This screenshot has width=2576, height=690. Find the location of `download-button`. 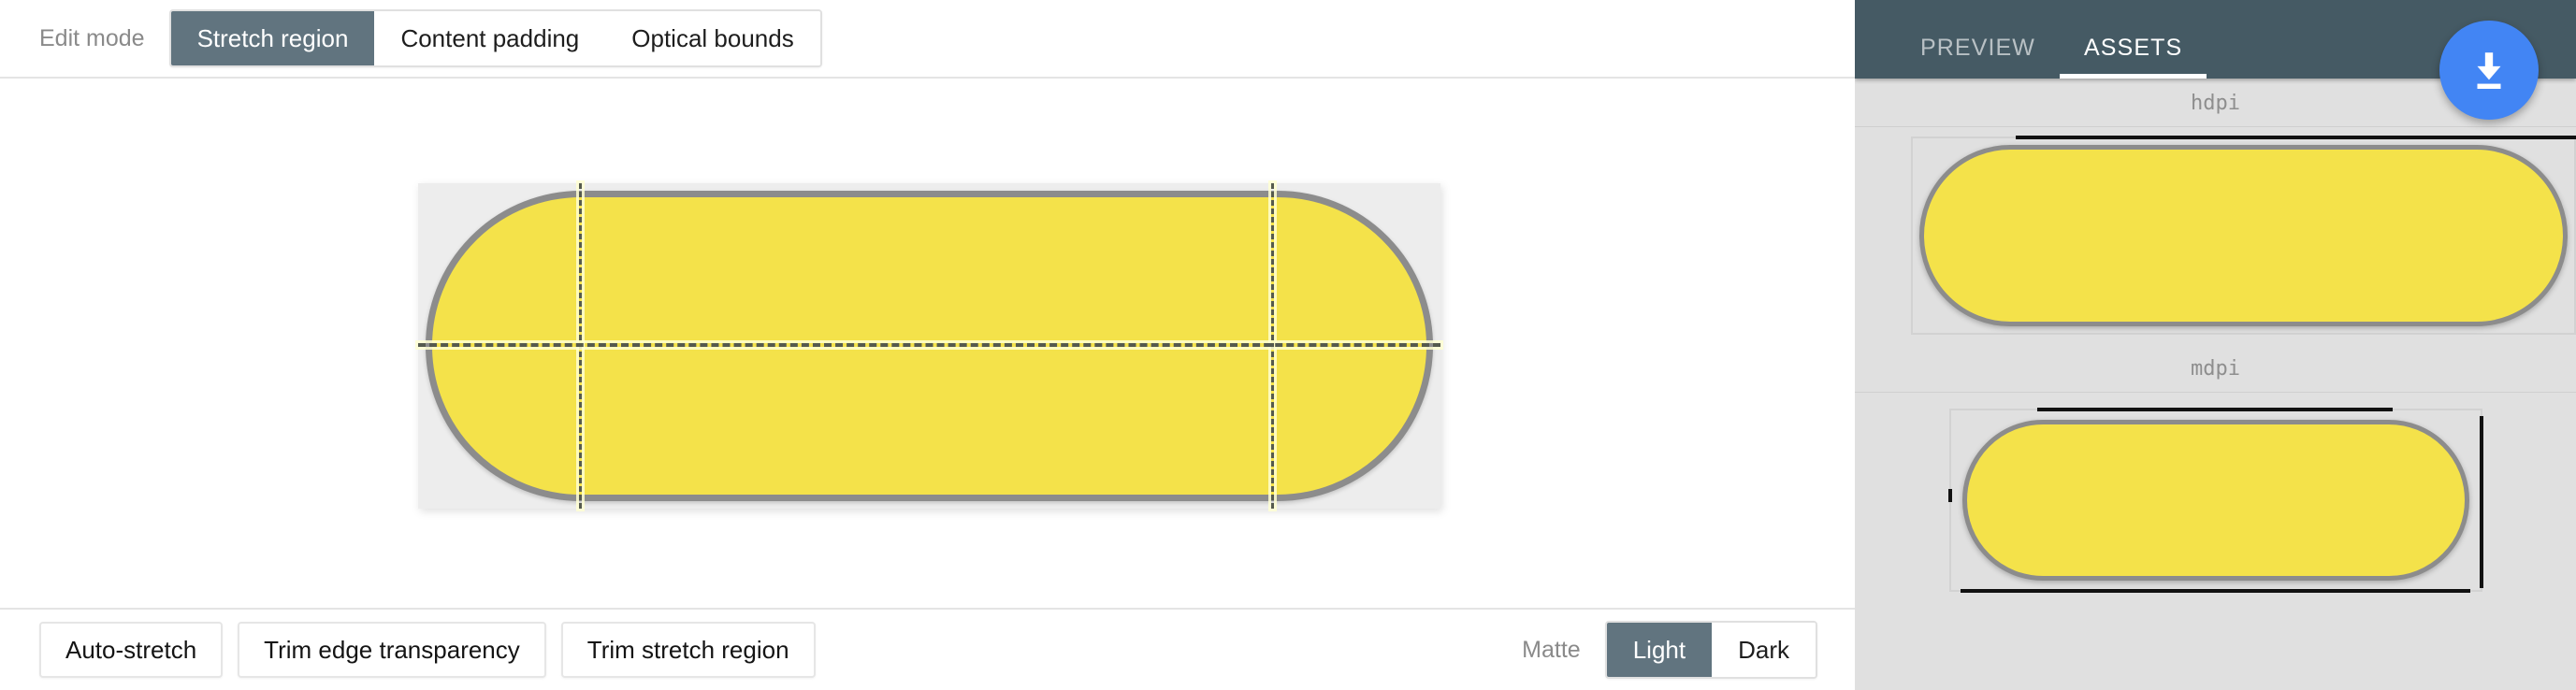

download-button is located at coordinates (2489, 70).